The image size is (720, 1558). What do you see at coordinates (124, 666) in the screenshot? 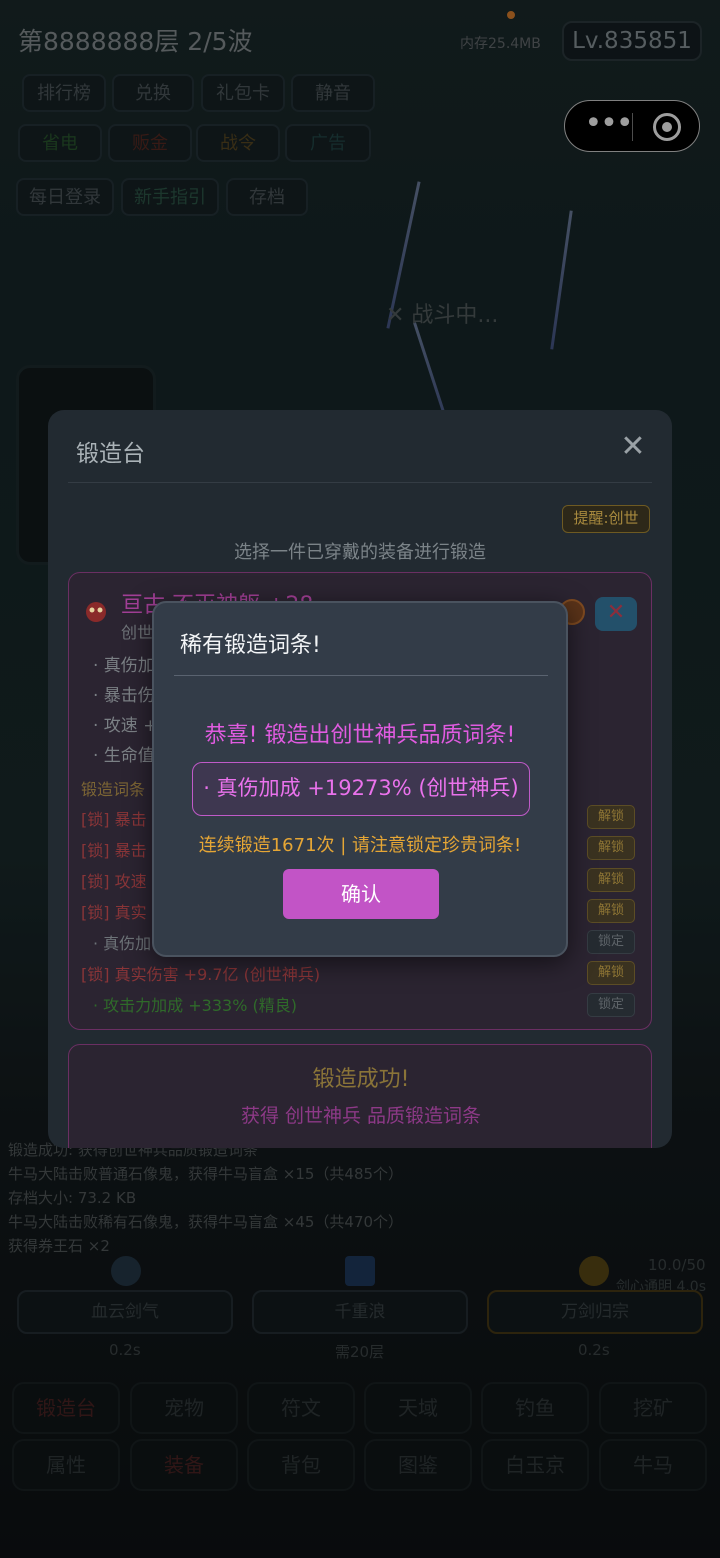
I see `stat-line: · 真伤加` at bounding box center [124, 666].